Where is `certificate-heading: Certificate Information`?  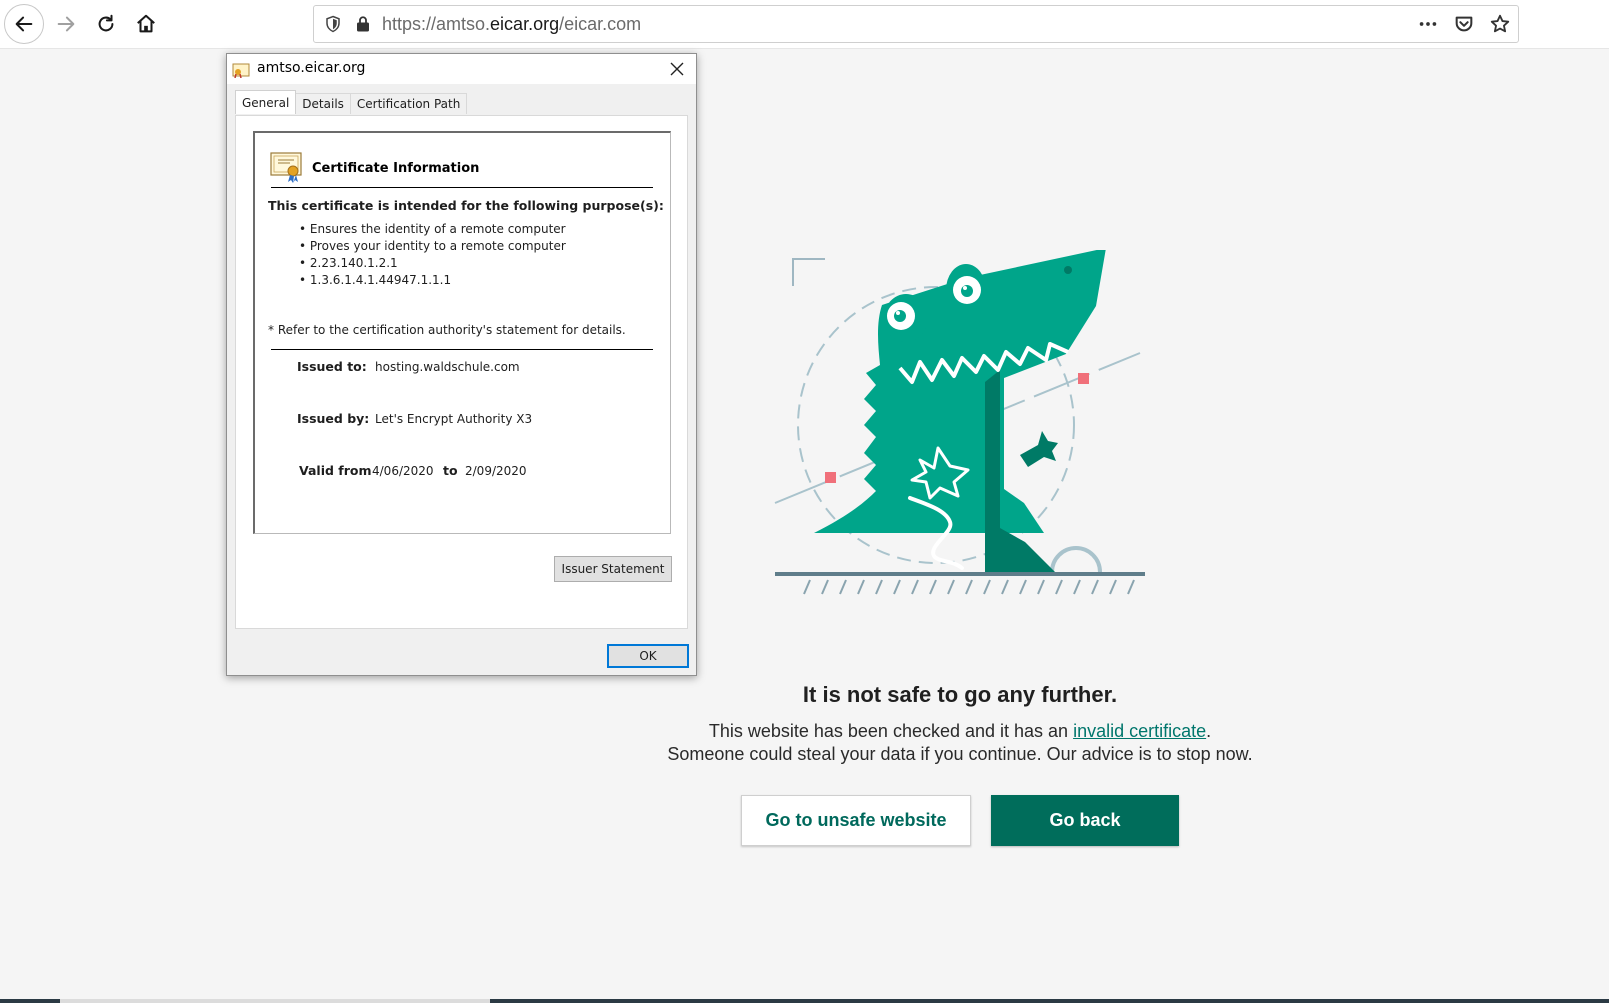
certificate-heading: Certificate Information is located at coordinates (396, 168).